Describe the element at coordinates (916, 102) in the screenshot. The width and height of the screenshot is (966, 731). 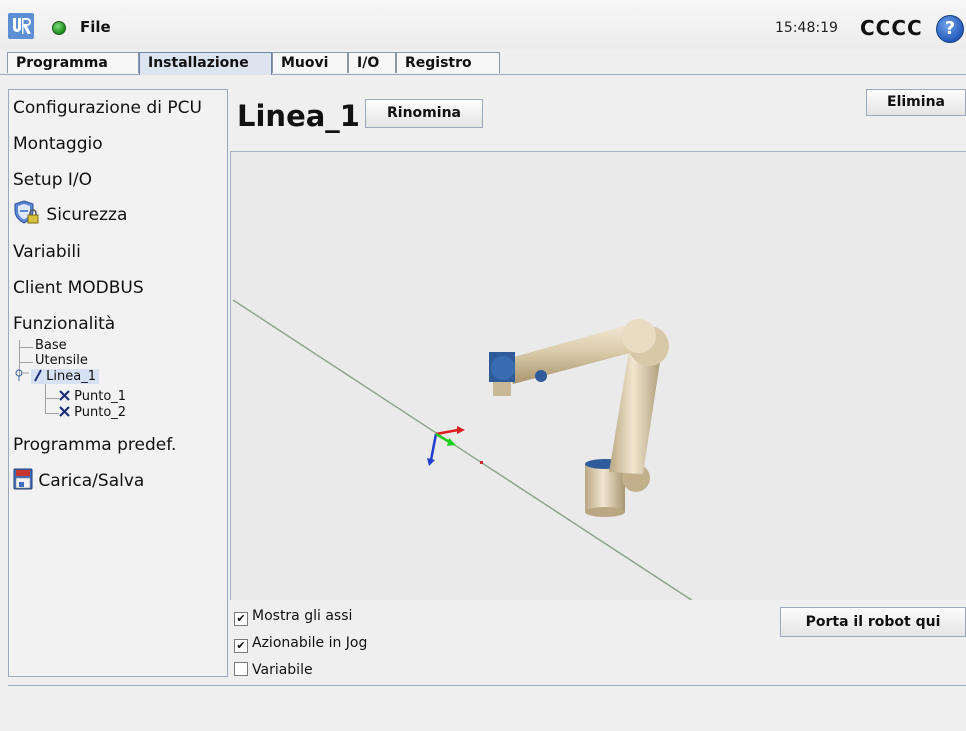
I see `delete-button: Elimina` at that location.